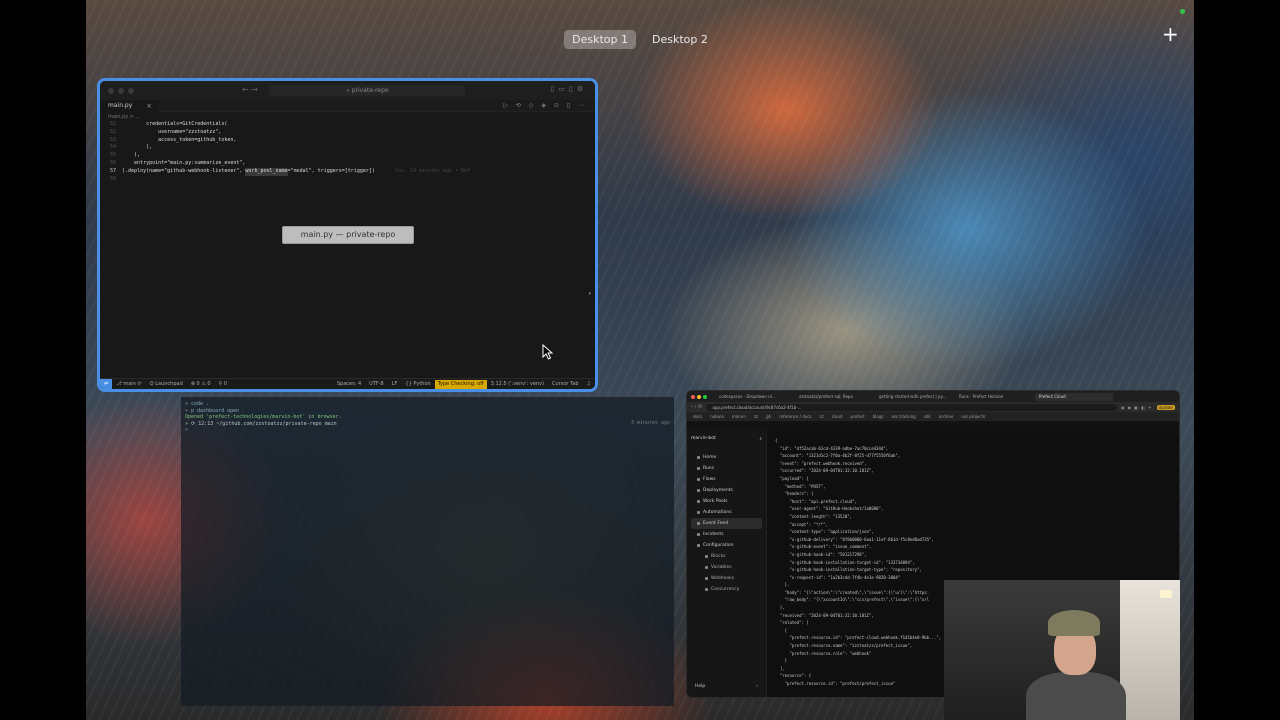 The width and height of the screenshot is (1280, 720). What do you see at coordinates (367, 90) in the screenshot?
I see `command-center-search: ⌕ private-repo` at bounding box center [367, 90].